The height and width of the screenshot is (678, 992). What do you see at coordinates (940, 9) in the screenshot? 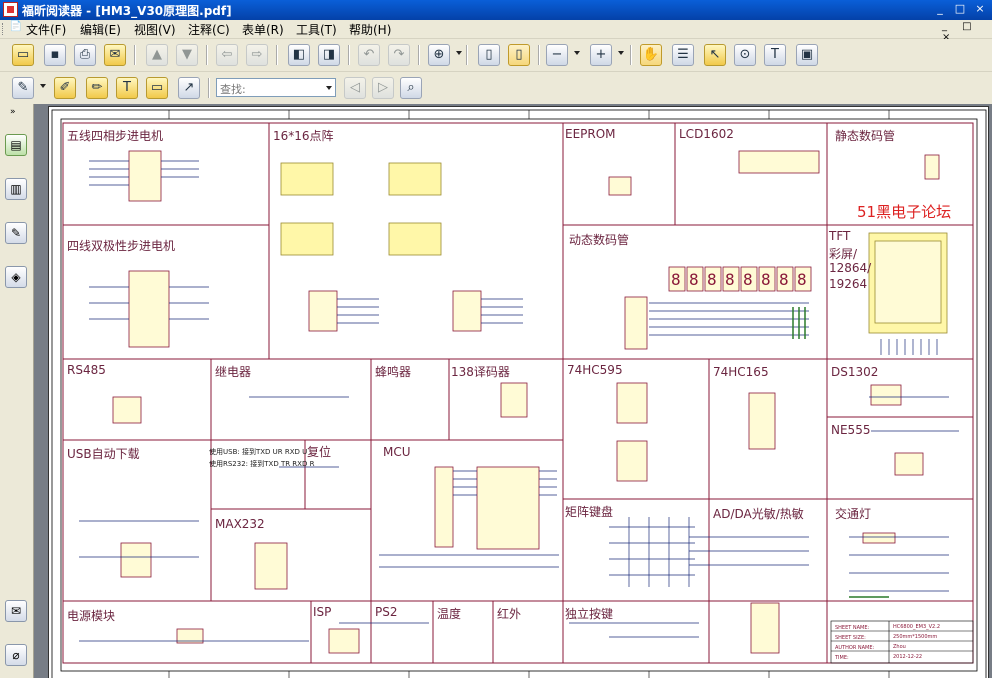
I see `minimize-button: _` at bounding box center [940, 9].